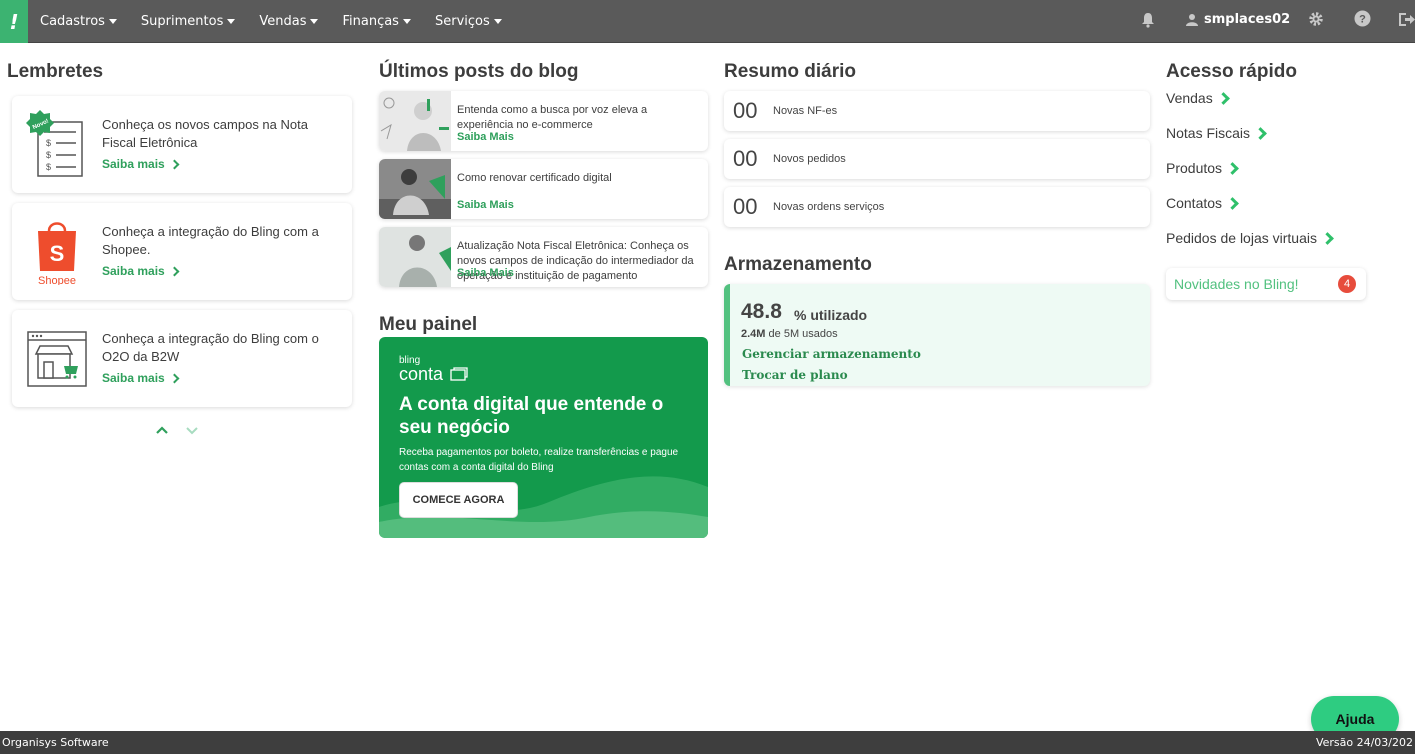 The height and width of the screenshot is (754, 1415). I want to click on chevron-down-icon, so click(192, 430).